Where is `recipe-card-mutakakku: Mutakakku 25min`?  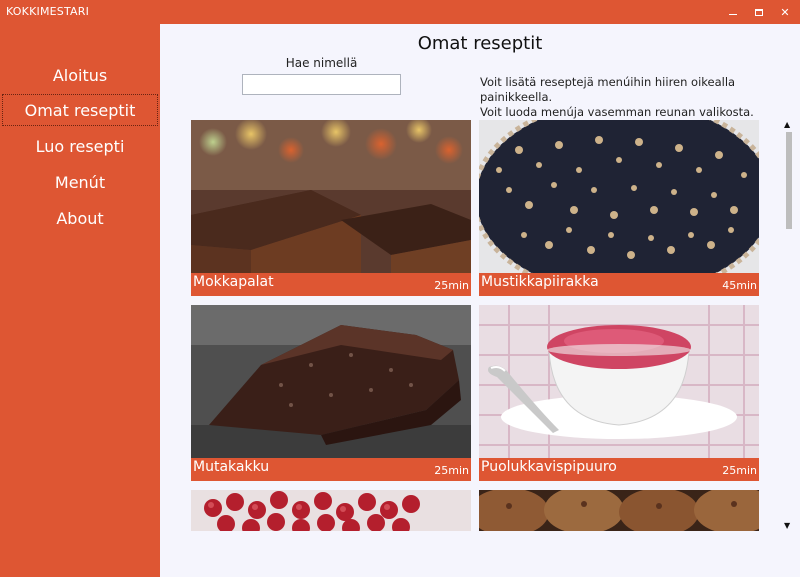 recipe-card-mutakakku: Mutakakku 25min is located at coordinates (331, 393).